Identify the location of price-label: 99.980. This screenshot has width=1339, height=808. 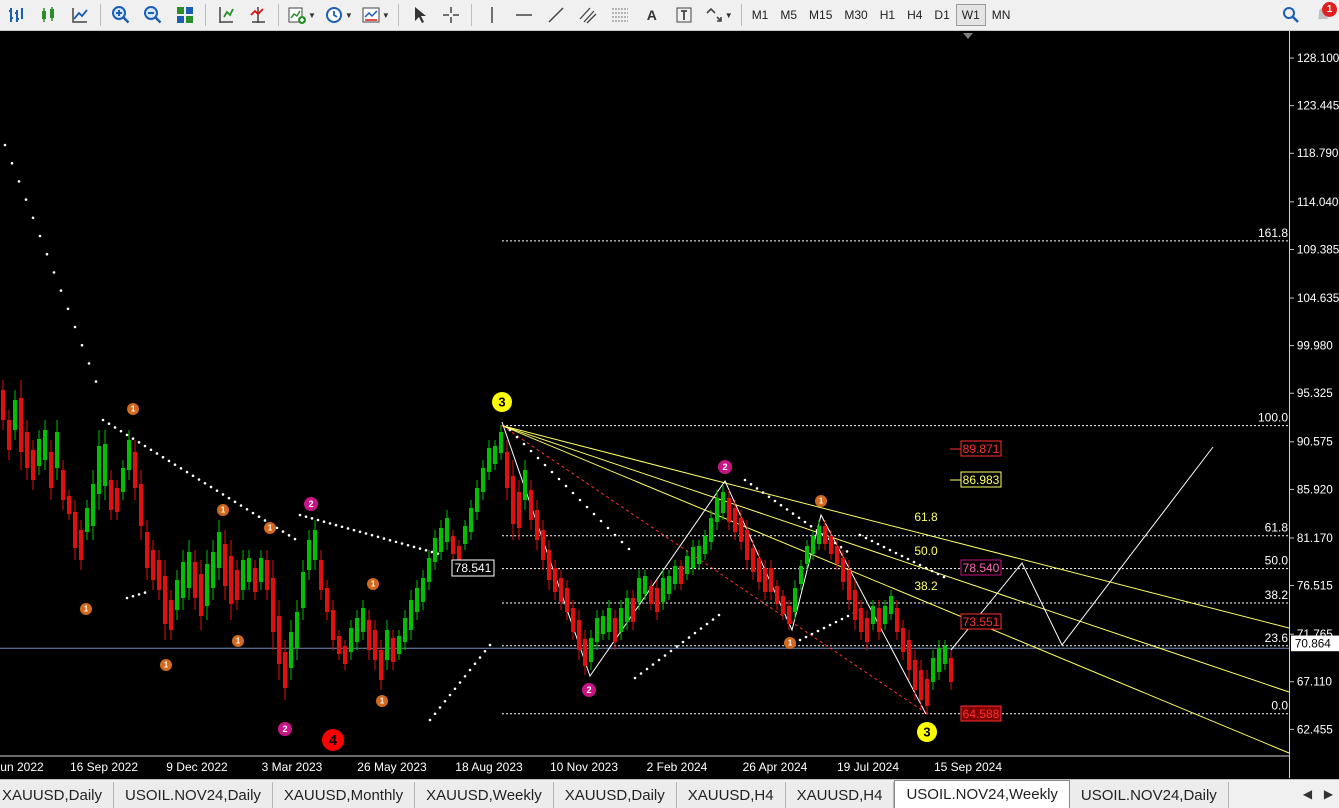
(1315, 346).